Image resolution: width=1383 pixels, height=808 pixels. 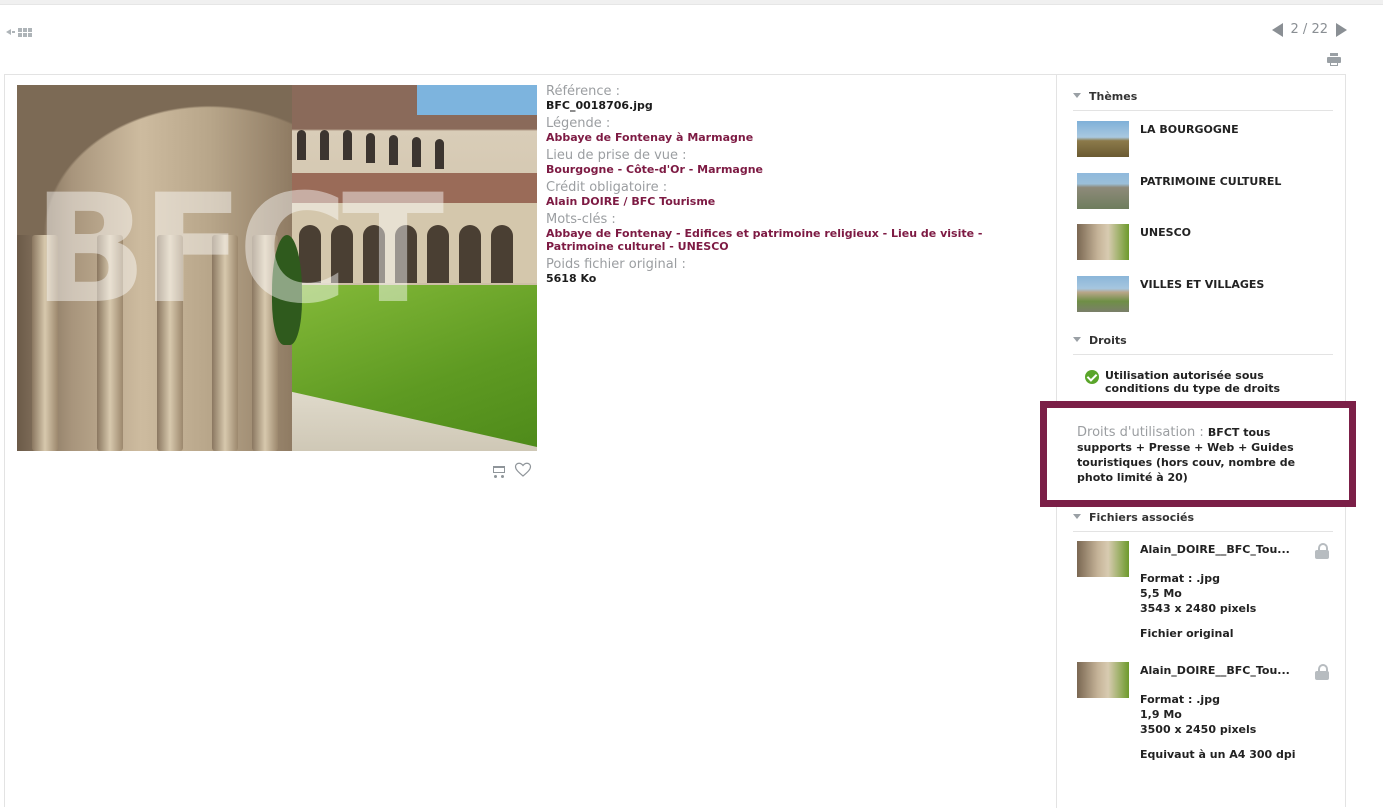 I want to click on page-counter: 2 / 22, so click(x=1309, y=29).